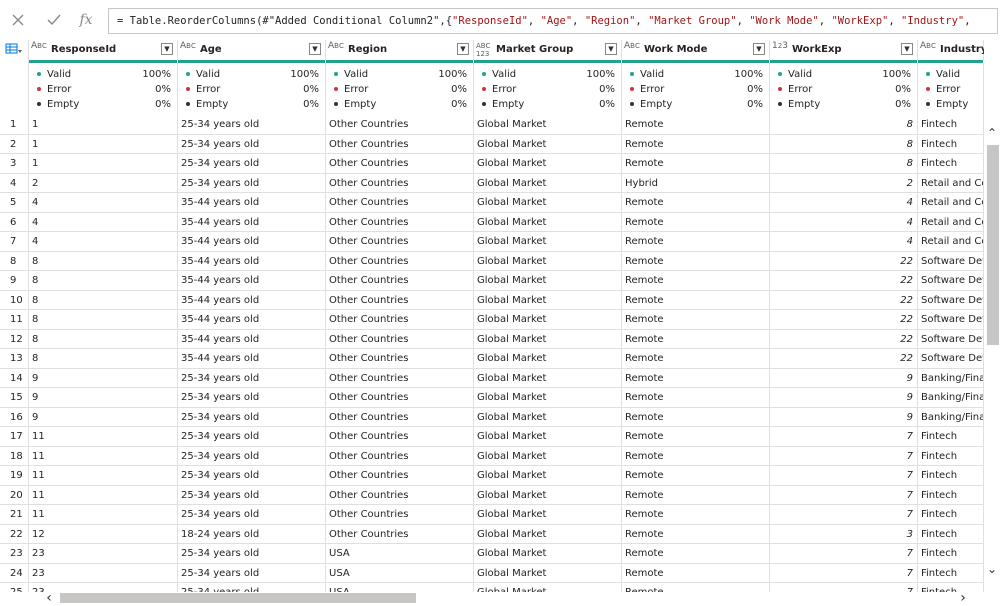  I want to click on row-number: 20, so click(14, 495).